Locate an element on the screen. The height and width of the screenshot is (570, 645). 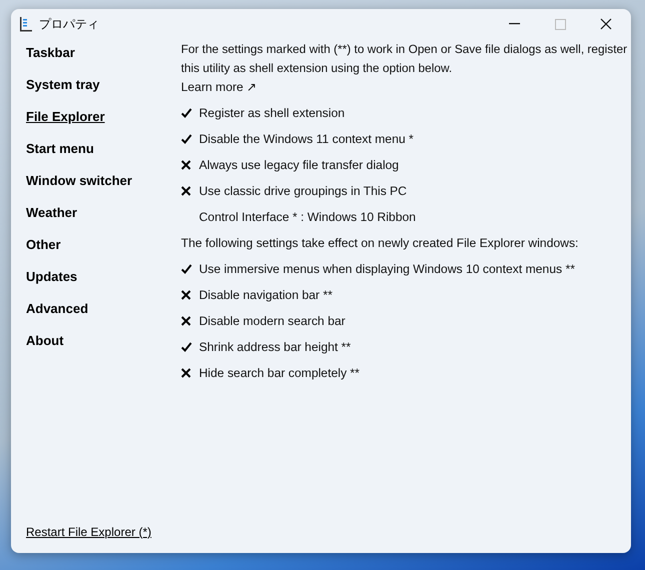
toggle-option: Disable the Windows 11 context menu * is located at coordinates (297, 139).